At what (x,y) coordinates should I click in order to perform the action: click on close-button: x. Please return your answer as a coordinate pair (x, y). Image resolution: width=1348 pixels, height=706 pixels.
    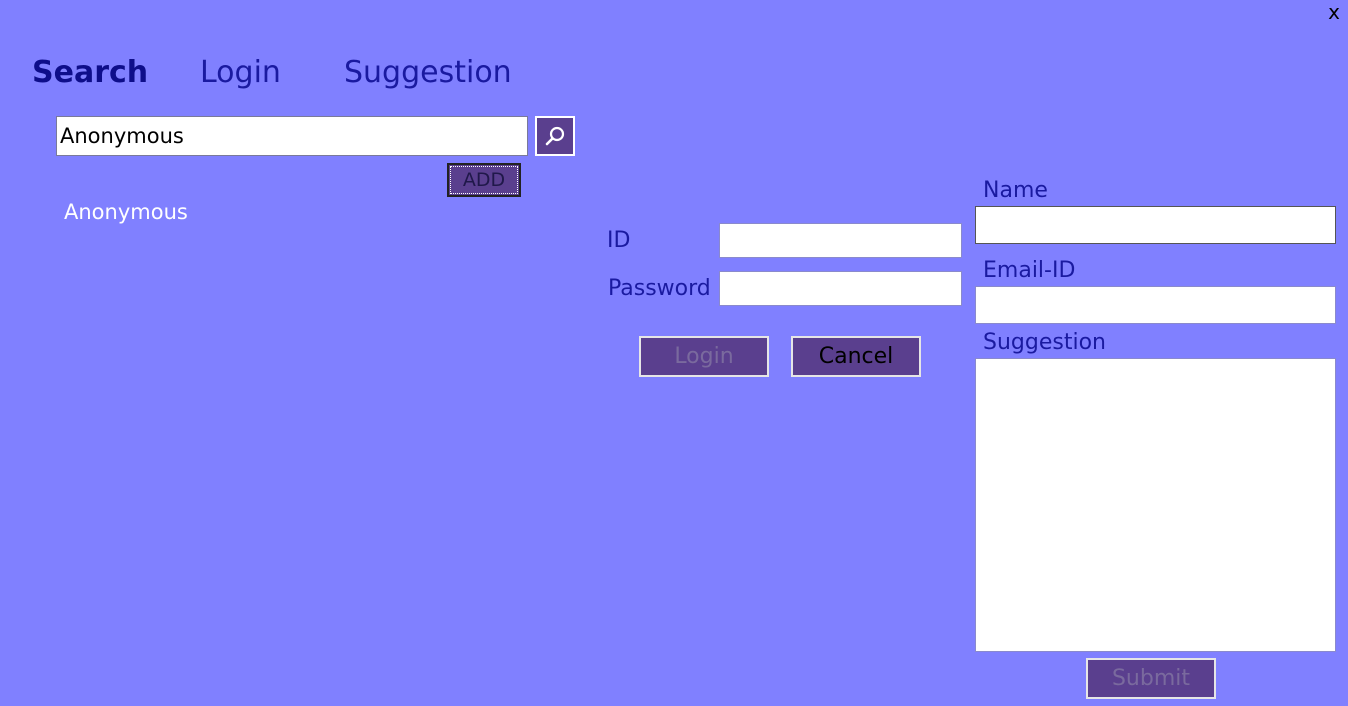
    Looking at the image, I should click on (1334, 12).